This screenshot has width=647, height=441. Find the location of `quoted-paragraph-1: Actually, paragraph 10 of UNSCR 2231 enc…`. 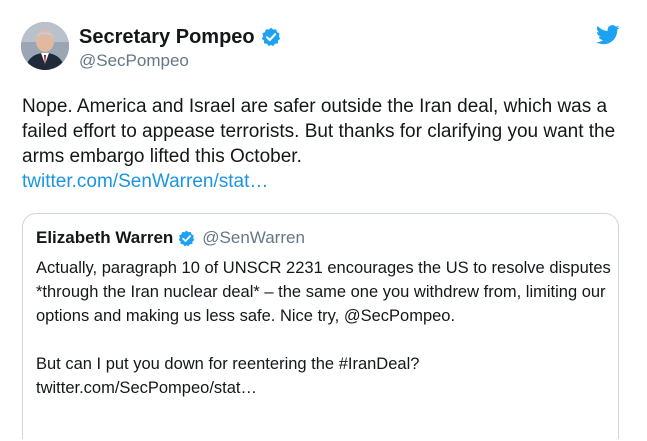

quoted-paragraph-1: Actually, paragraph 10 of UNSCR 2231 enc… is located at coordinates (323, 292).